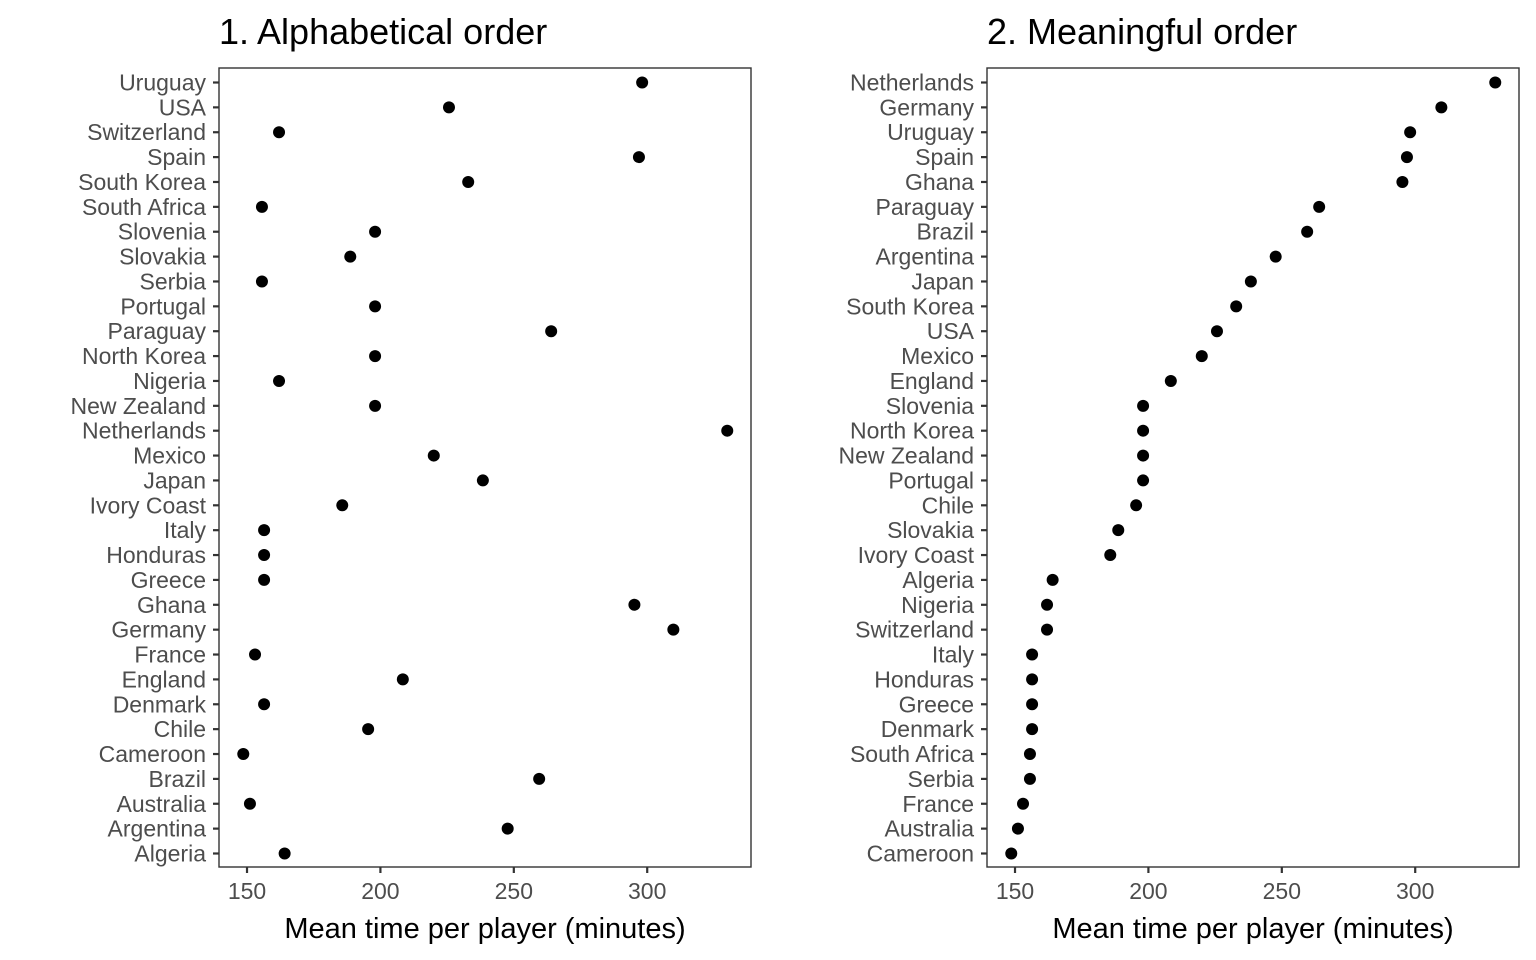 The height and width of the screenshot is (960, 1536). I want to click on y-tick-label: South Korea, so click(142, 182).